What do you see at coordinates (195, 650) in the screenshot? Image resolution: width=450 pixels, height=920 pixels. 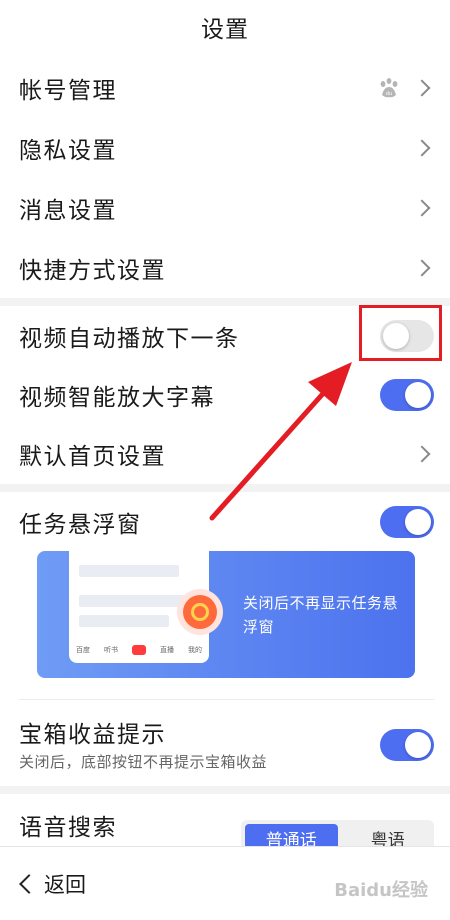 I see `phone-tab: 我的` at bounding box center [195, 650].